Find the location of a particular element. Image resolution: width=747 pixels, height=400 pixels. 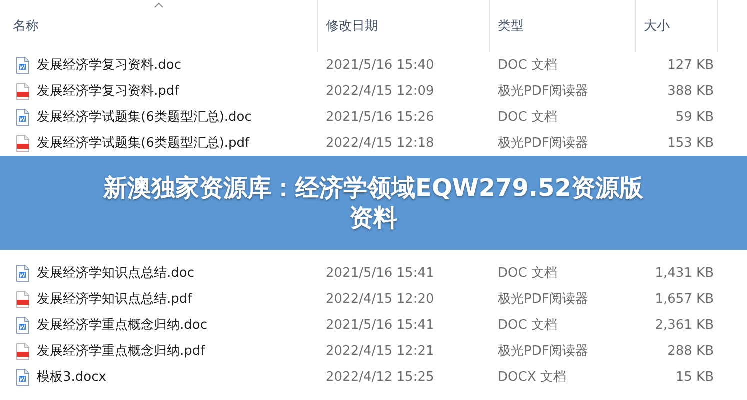

column-header: 类型 is located at coordinates (511, 26).